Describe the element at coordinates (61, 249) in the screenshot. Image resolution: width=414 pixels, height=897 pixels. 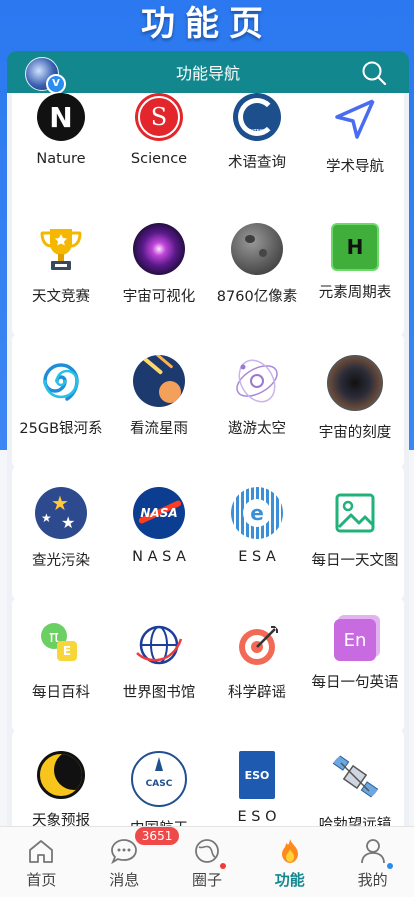
I see `trophy-icon` at that location.